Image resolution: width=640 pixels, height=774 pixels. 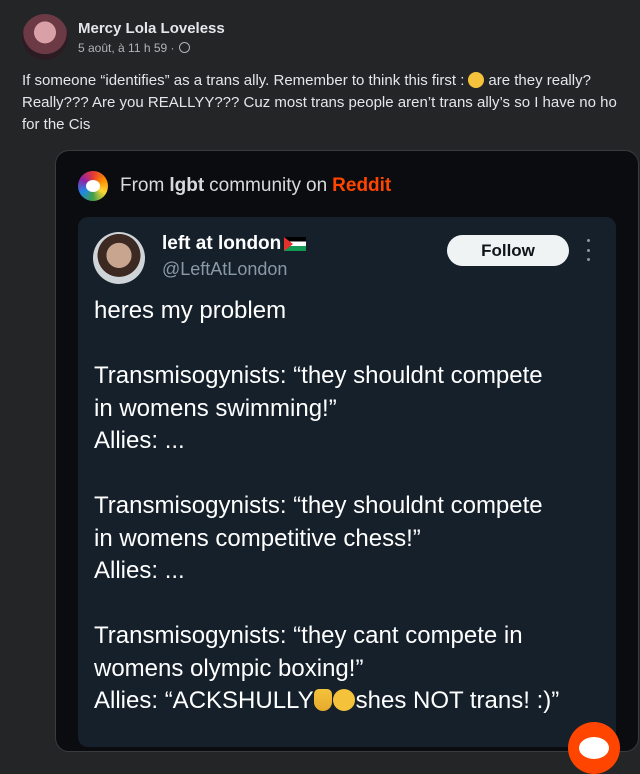 I want to click on thinking-face-icon, so click(x=476, y=80).